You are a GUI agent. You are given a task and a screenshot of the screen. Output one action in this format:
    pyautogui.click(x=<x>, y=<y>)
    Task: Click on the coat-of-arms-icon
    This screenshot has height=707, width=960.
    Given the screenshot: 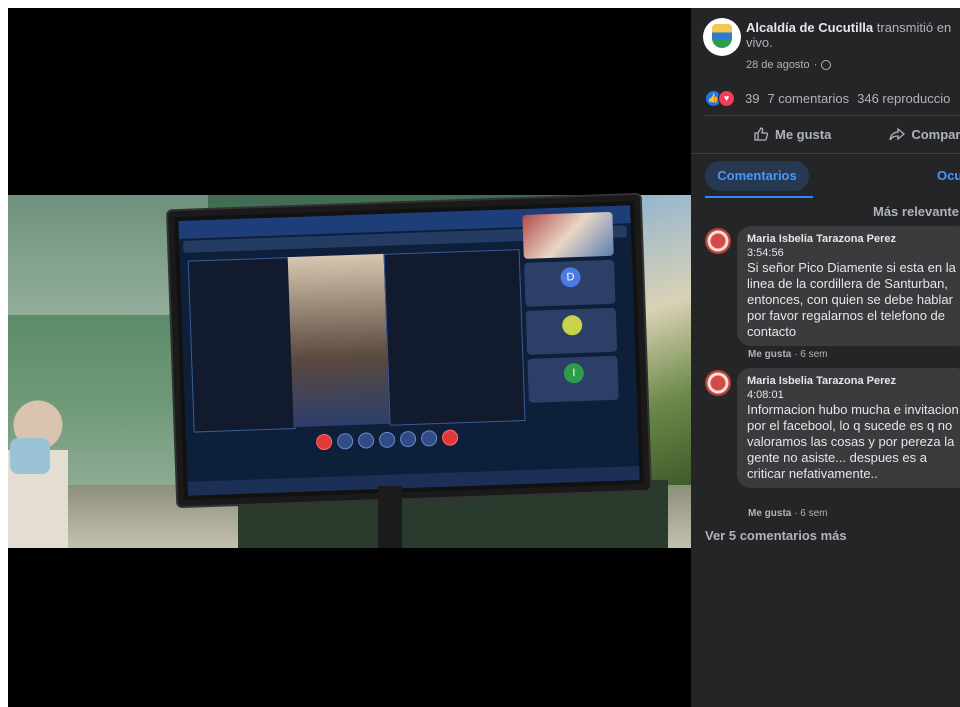 What is the action you would take?
    pyautogui.click(x=722, y=36)
    